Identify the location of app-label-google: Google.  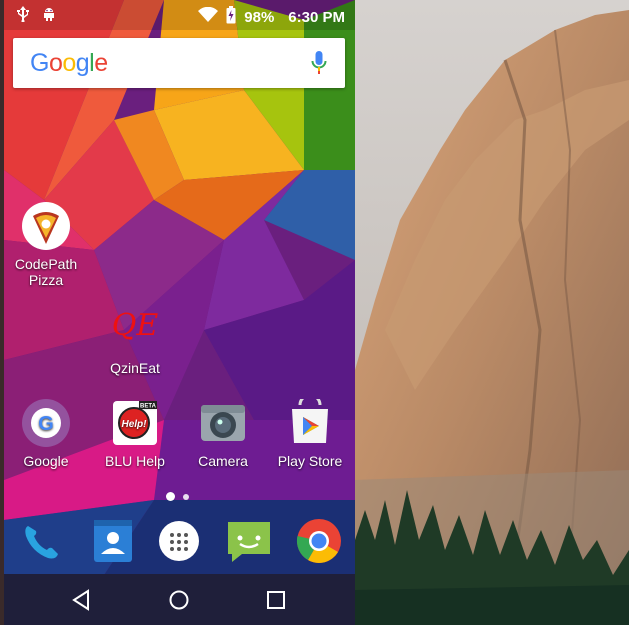
(46, 461).